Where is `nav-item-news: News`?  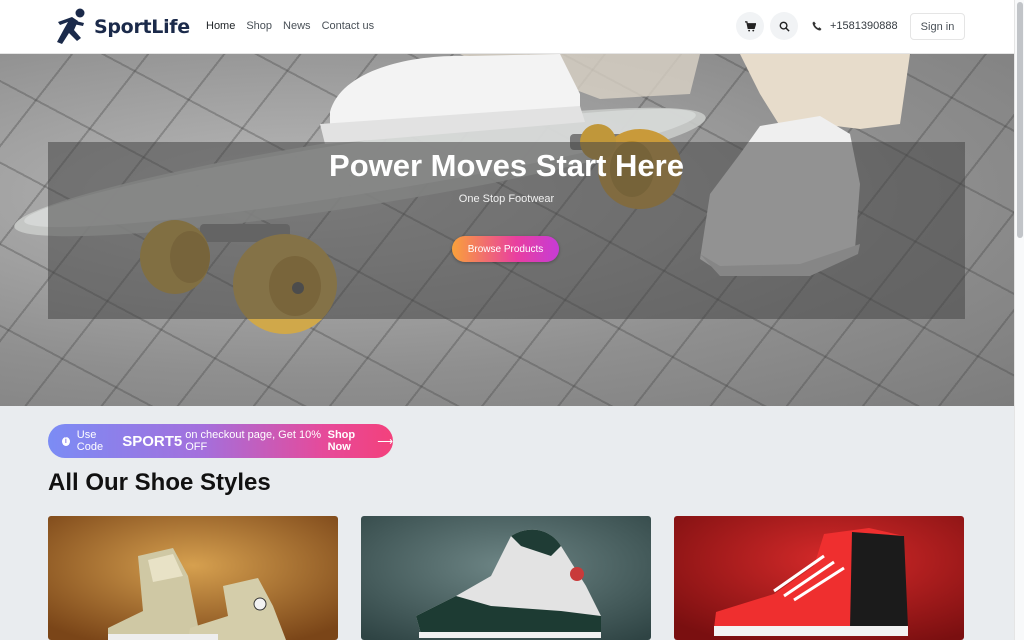 nav-item-news: News is located at coordinates (297, 26).